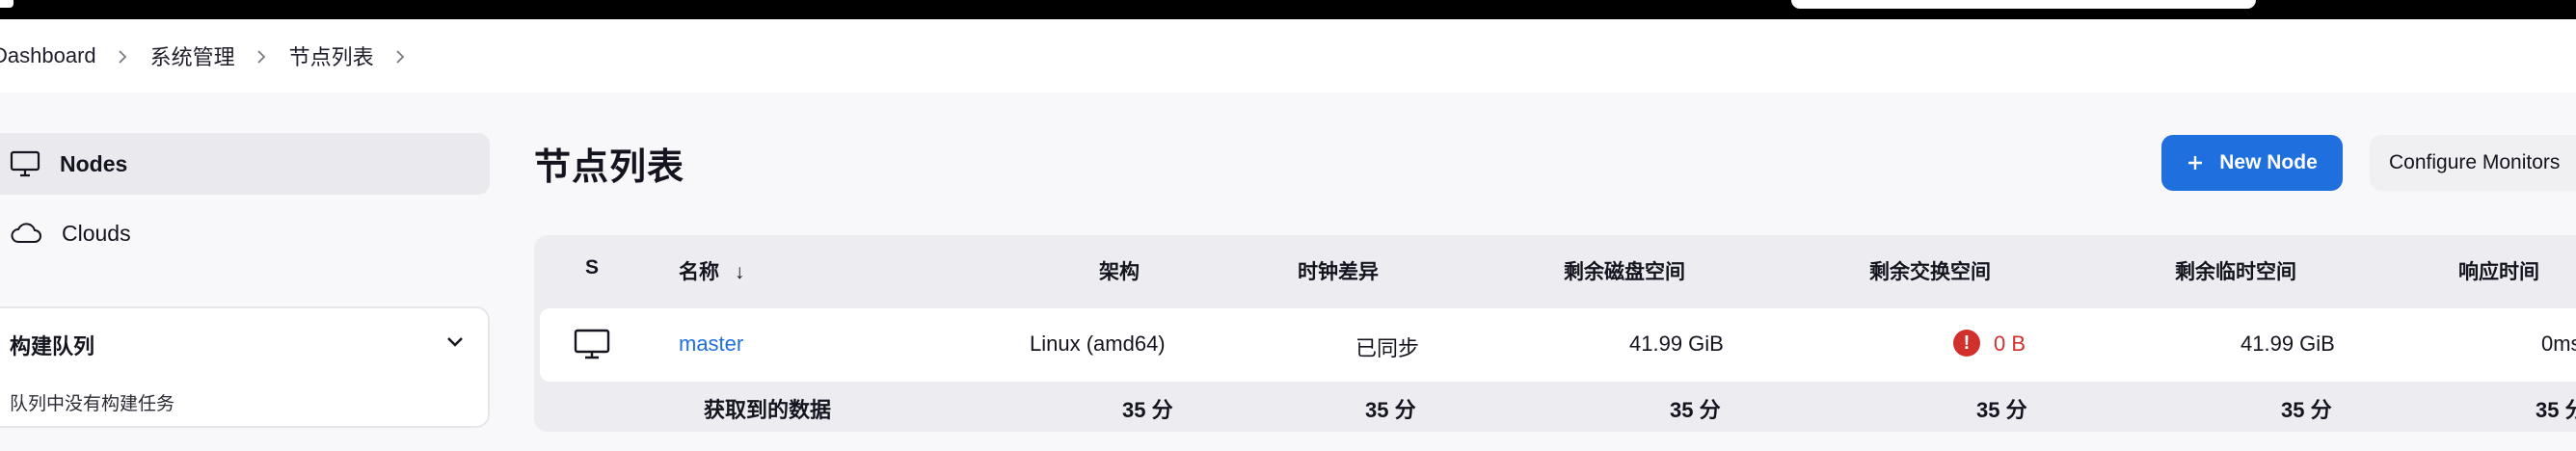 The width and height of the screenshot is (2576, 451). What do you see at coordinates (1391, 410) in the screenshot?
I see `footer-clock-age: 35 分` at bounding box center [1391, 410].